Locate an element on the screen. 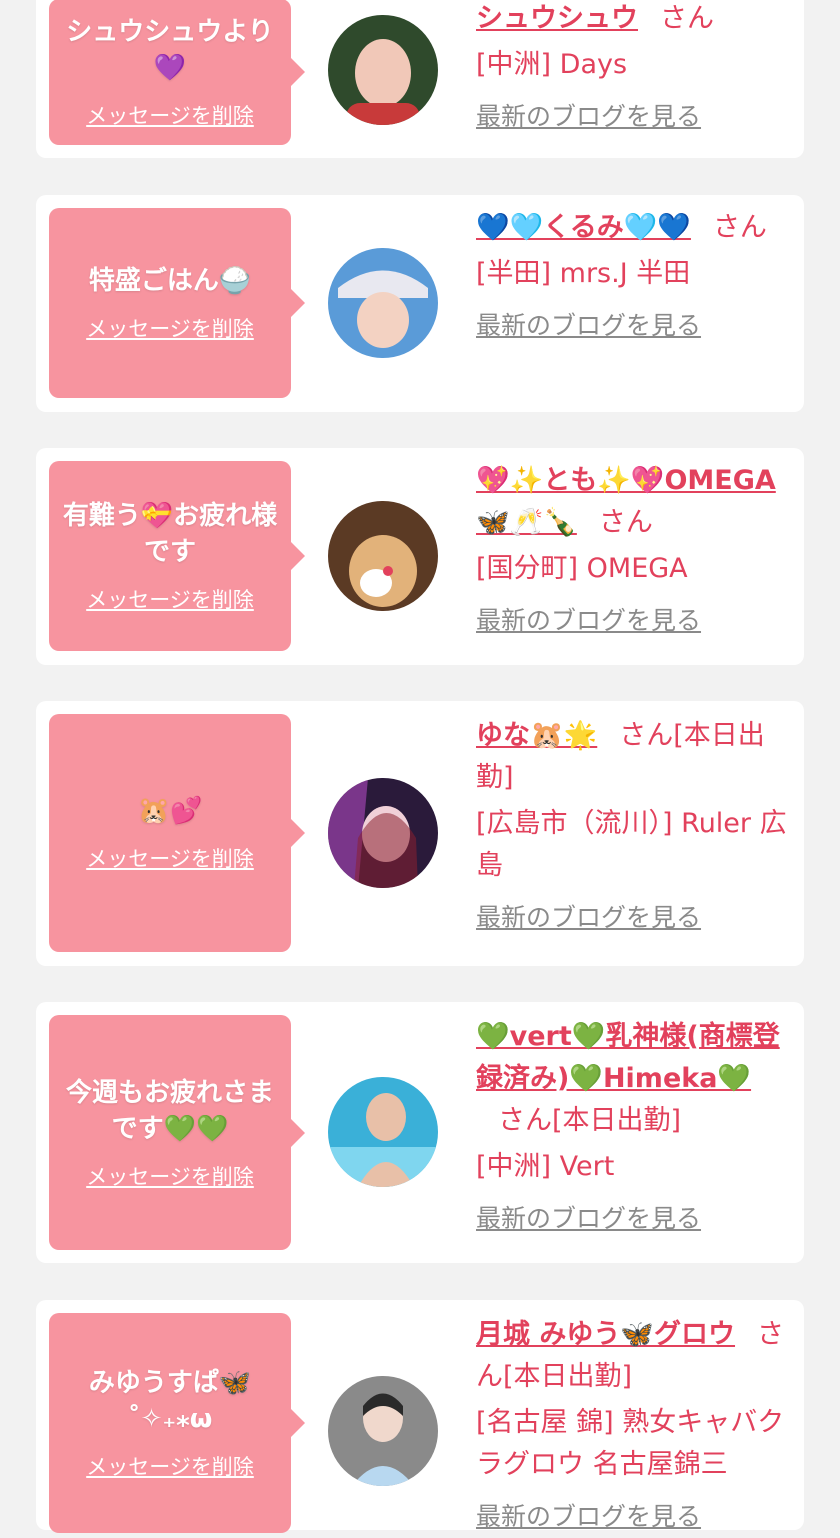 The height and width of the screenshot is (1538, 840). message-bubble: みゆうすぱ🦋 ˚✧₊⁎ω メッセージを削除 is located at coordinates (177, 1423).